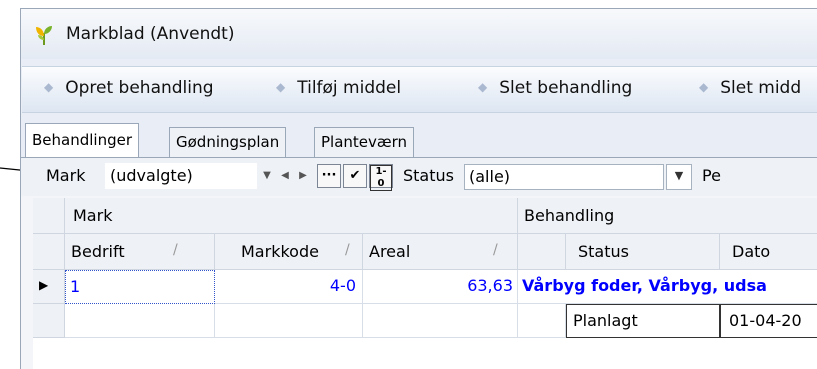 The width and height of the screenshot is (817, 369). What do you see at coordinates (440, 287) in the screenshot?
I see `cell-areal: 63,63` at bounding box center [440, 287].